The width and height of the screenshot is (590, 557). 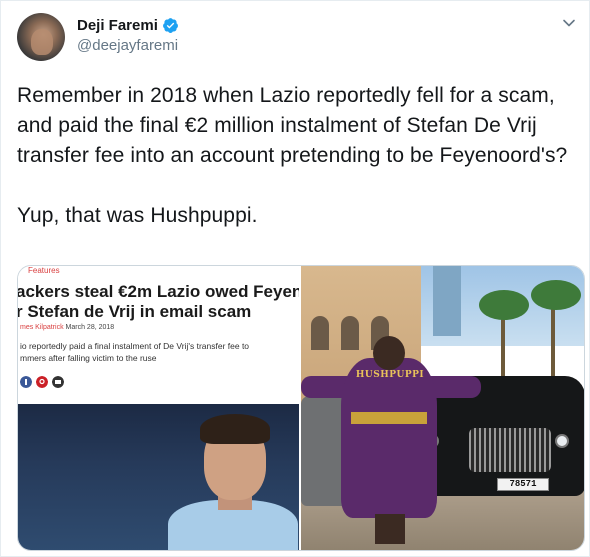 What do you see at coordinates (135, 311) in the screenshot?
I see `article-headline-line: r Stefan de Vrij in email scam` at bounding box center [135, 311].